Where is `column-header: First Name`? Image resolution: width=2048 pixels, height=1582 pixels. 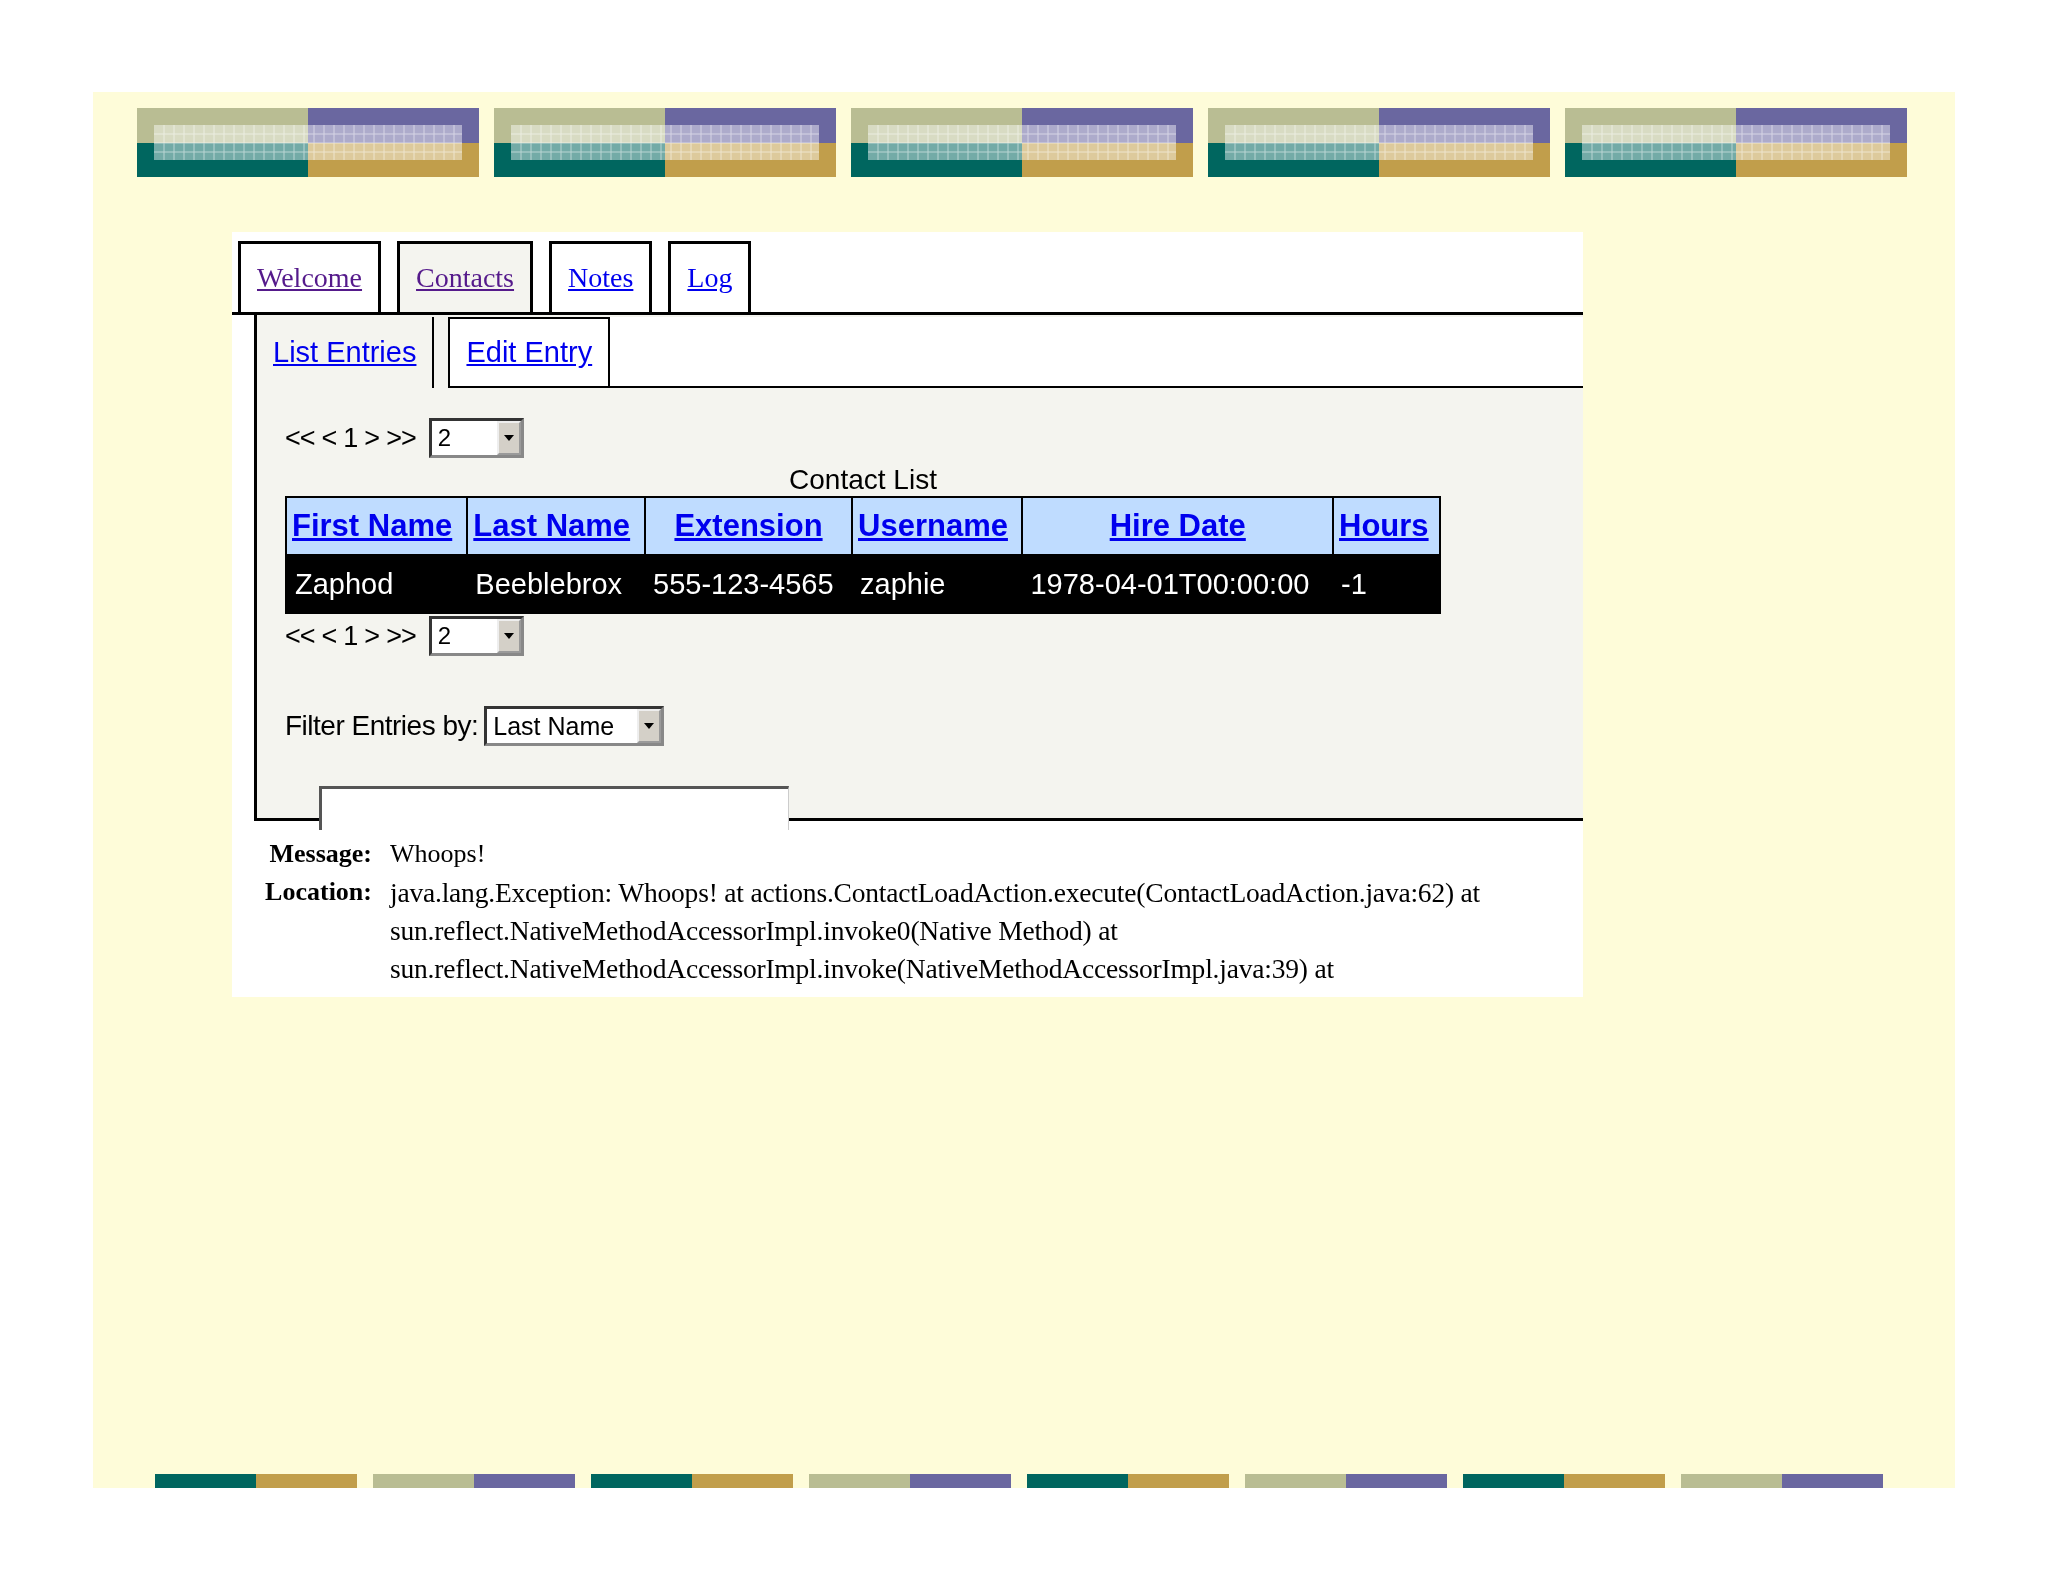 column-header: First Name is located at coordinates (377, 526).